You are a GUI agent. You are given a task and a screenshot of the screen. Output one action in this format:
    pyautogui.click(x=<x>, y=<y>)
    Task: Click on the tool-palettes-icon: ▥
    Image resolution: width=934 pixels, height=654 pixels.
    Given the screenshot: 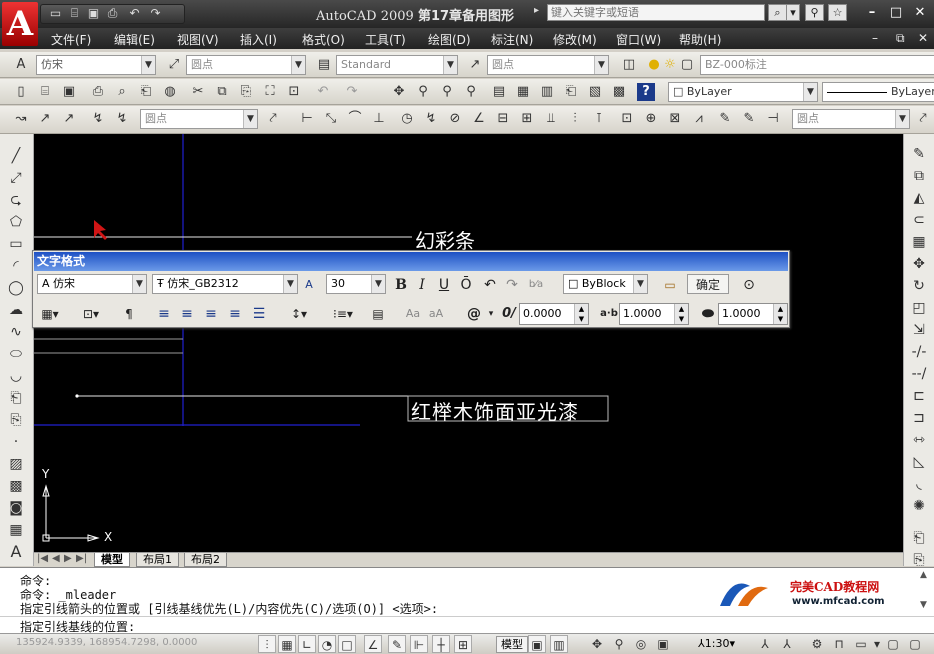 What is the action you would take?
    pyautogui.click(x=547, y=92)
    